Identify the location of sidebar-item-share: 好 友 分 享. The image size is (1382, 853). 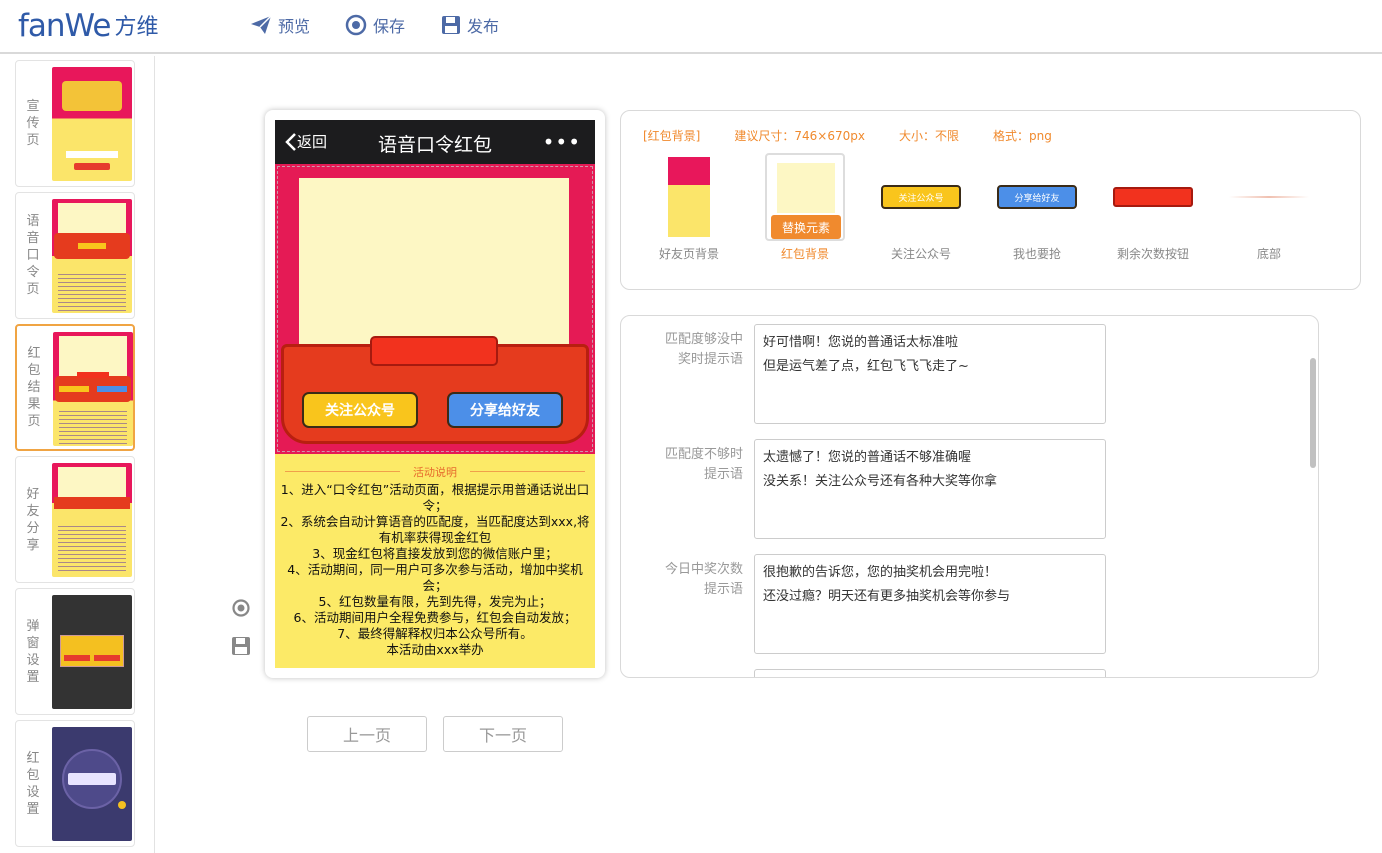
(75, 519).